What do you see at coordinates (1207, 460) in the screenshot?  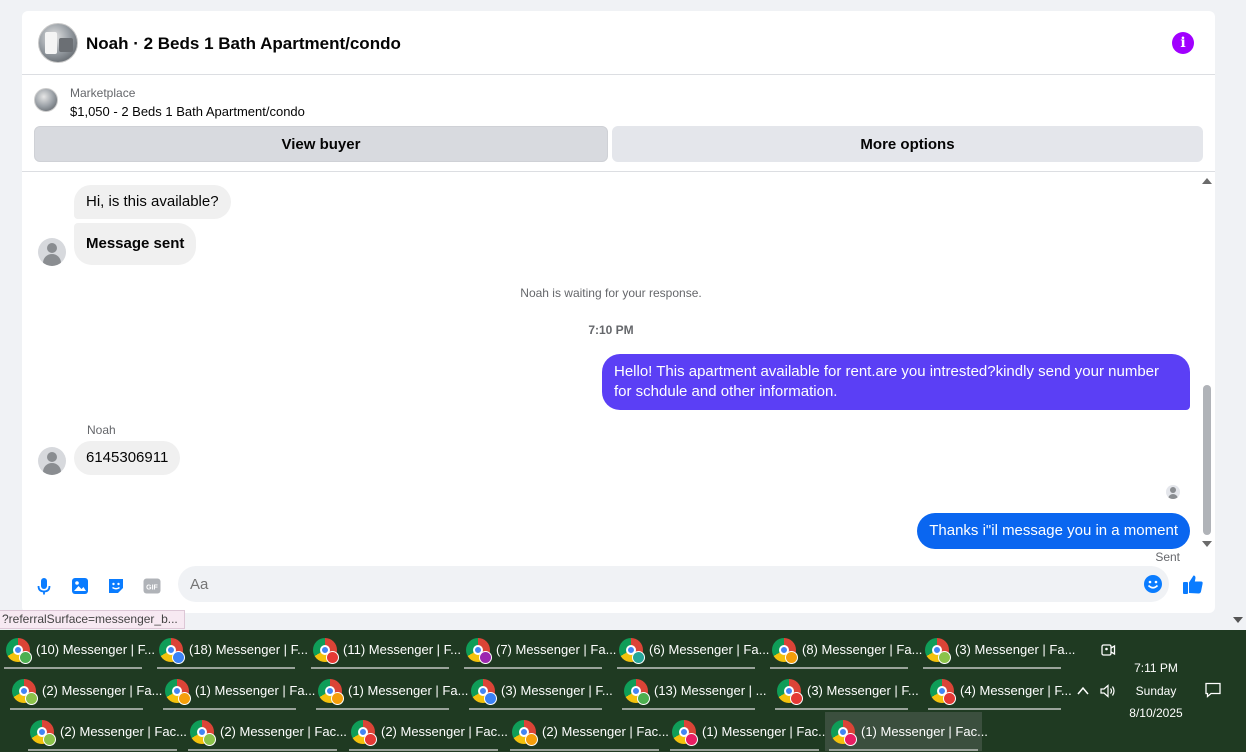 I see `scroll-thumb` at bounding box center [1207, 460].